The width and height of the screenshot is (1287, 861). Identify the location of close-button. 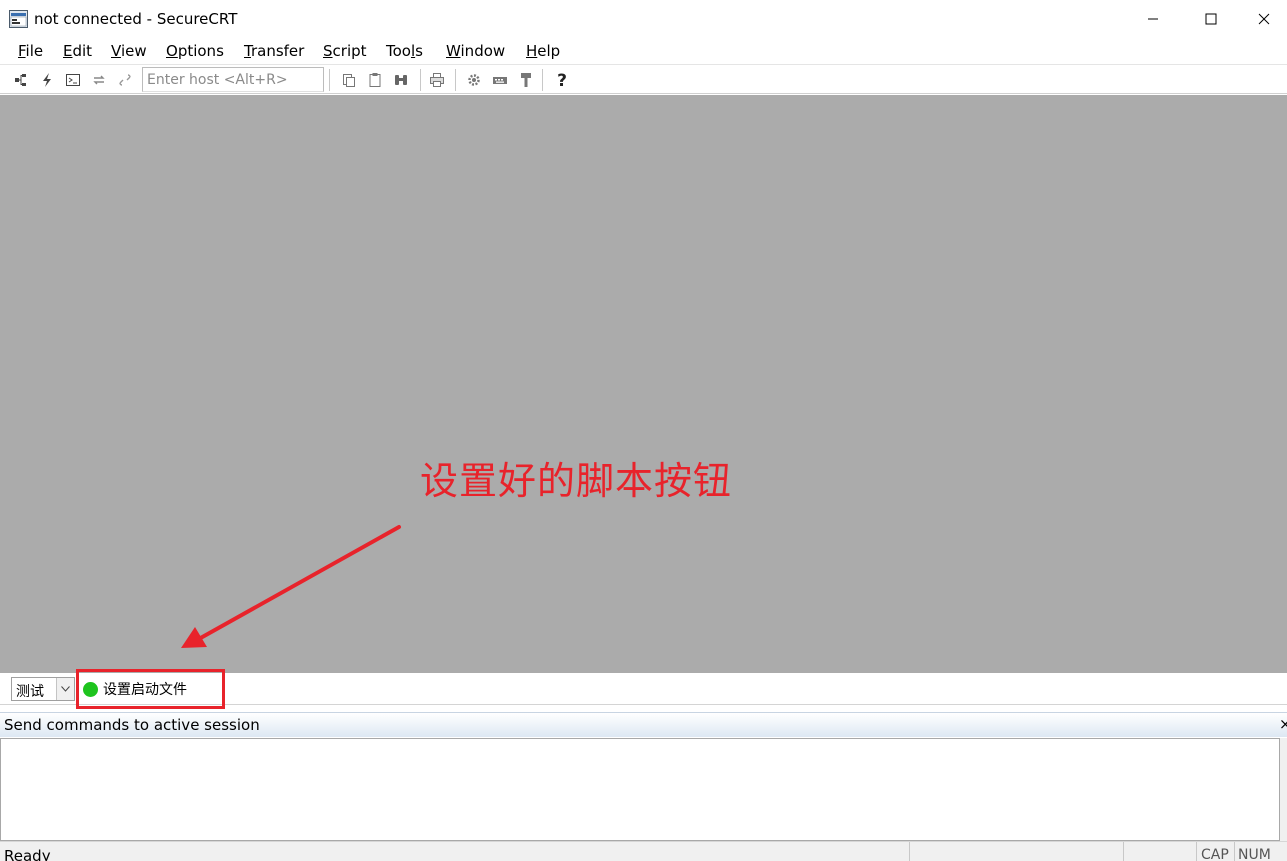
(1263, 19).